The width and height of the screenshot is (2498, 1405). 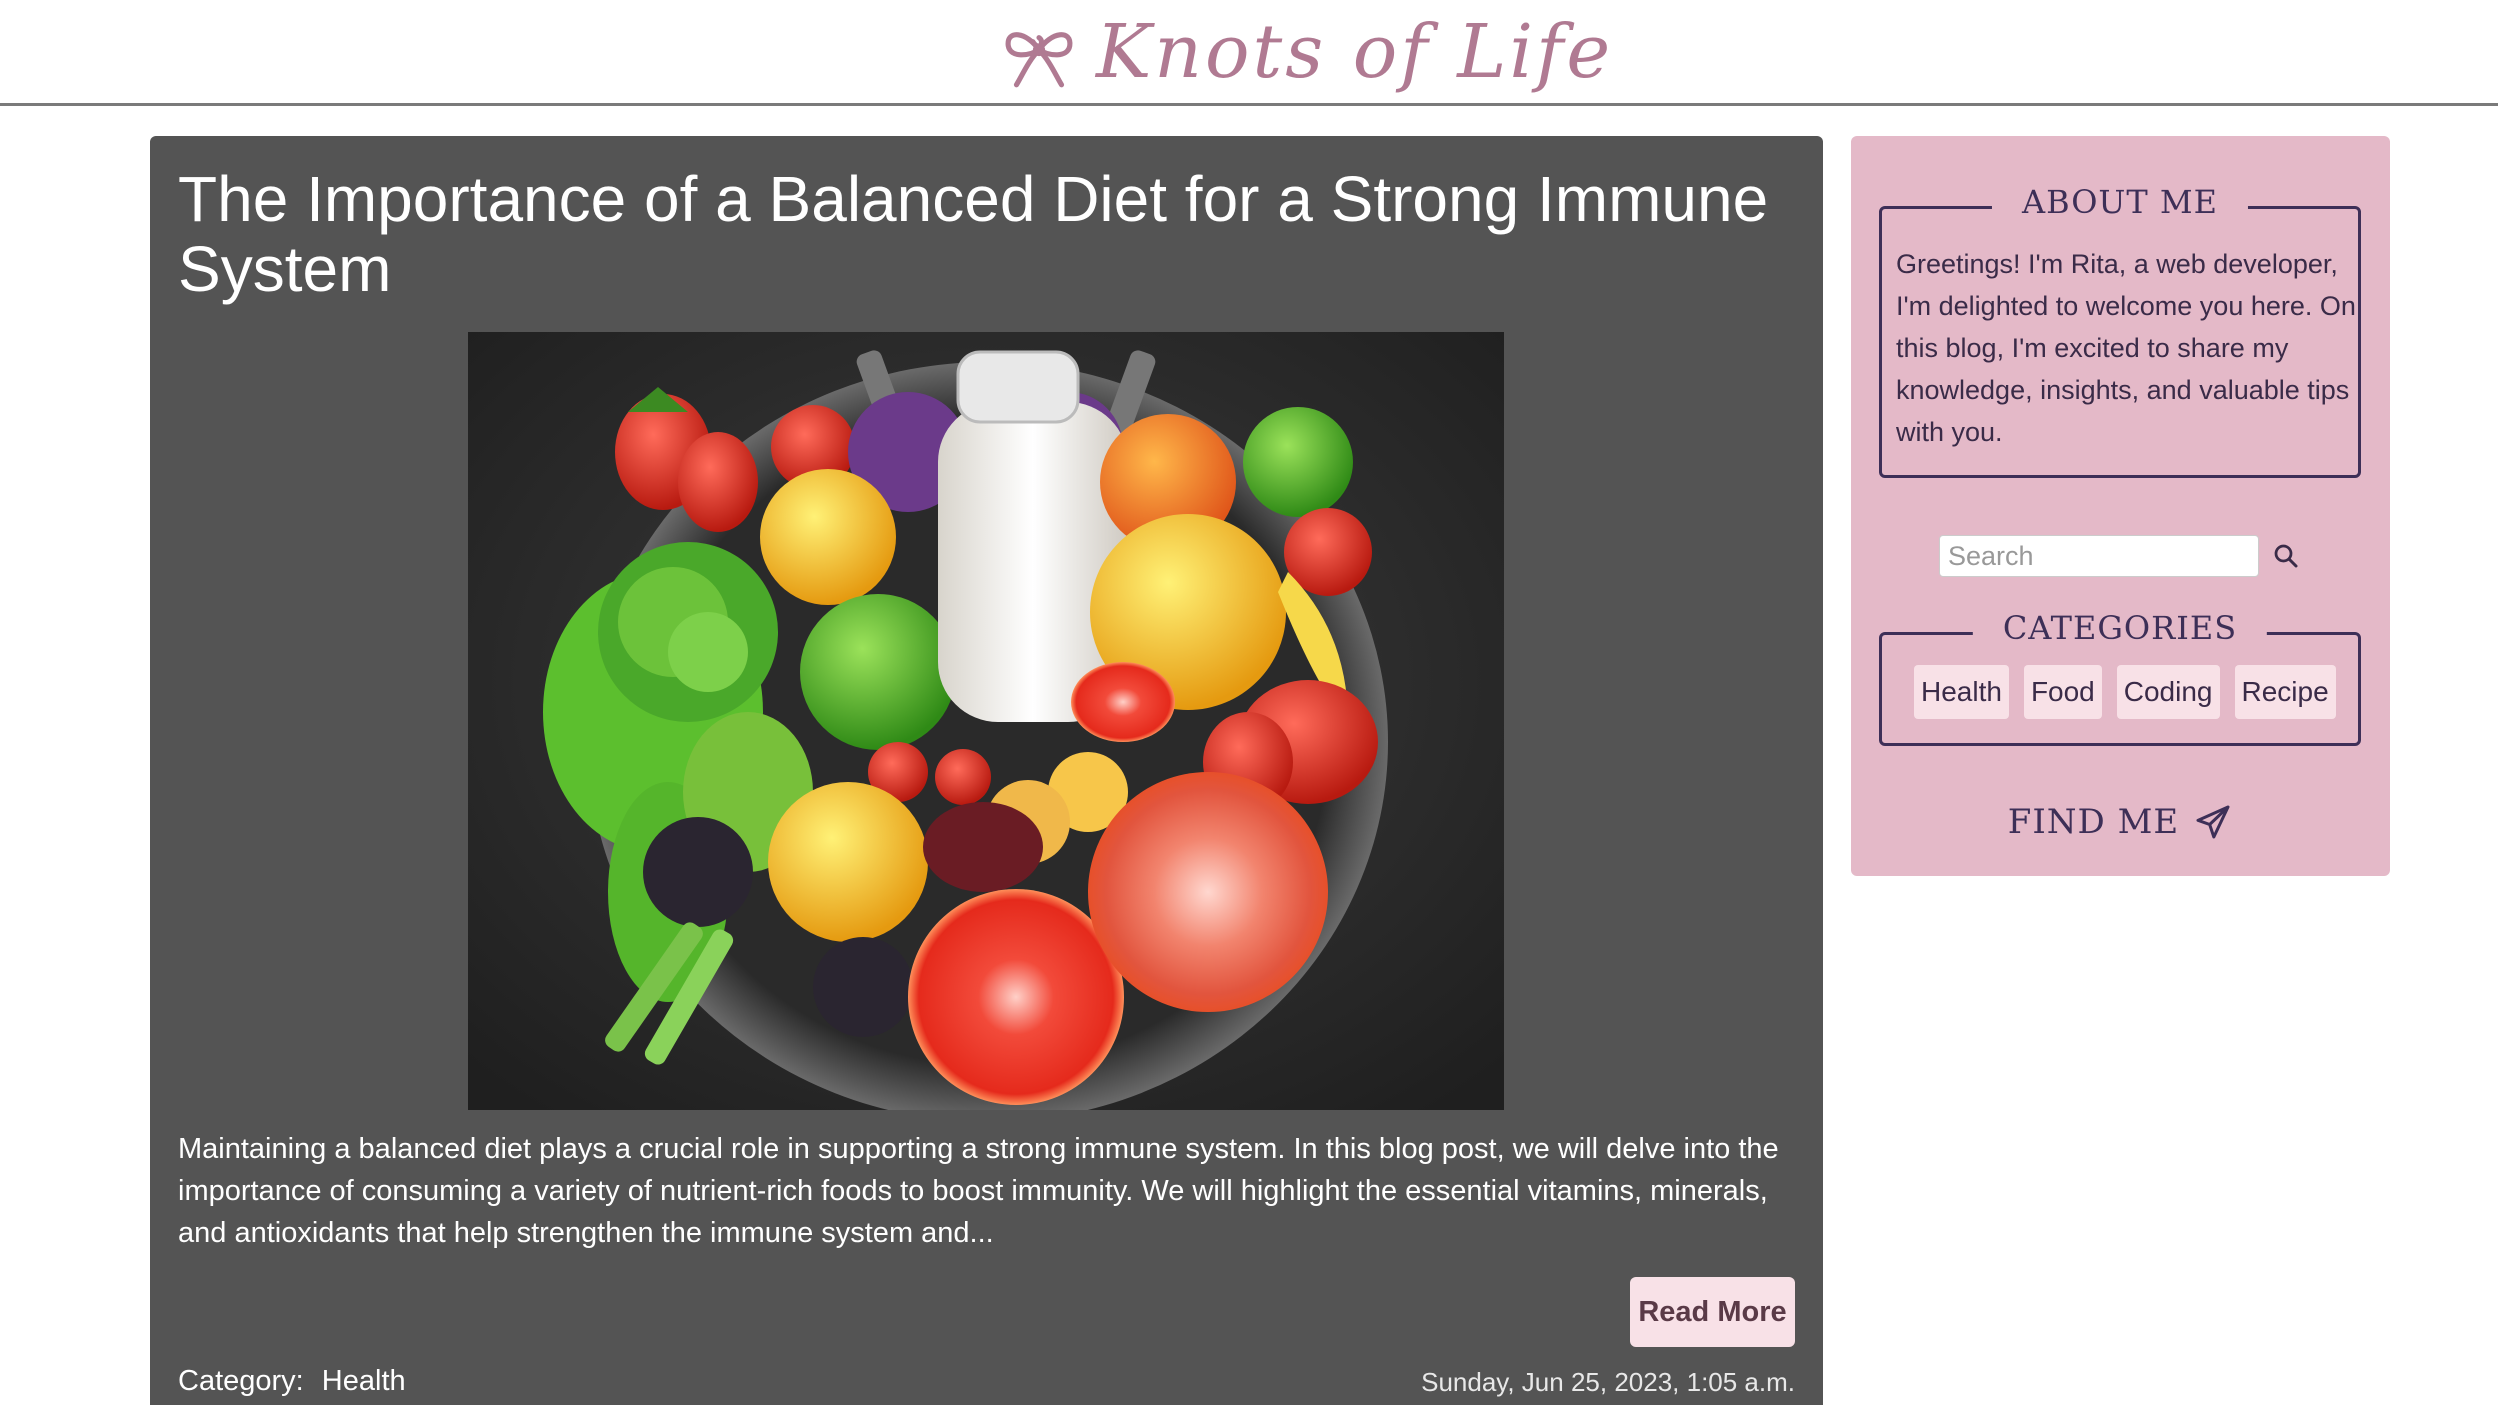 I want to click on site-header: Knots of Life, so click(x=1249, y=53).